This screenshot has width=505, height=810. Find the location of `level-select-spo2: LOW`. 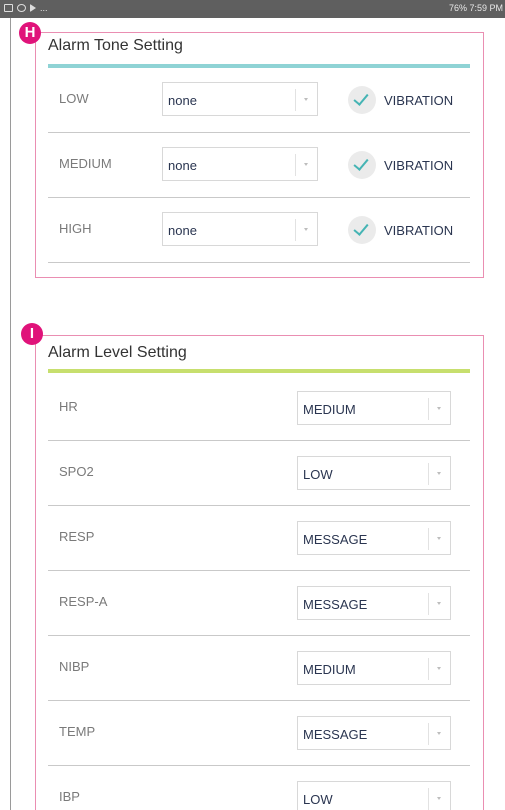

level-select-spo2: LOW is located at coordinates (374, 473).